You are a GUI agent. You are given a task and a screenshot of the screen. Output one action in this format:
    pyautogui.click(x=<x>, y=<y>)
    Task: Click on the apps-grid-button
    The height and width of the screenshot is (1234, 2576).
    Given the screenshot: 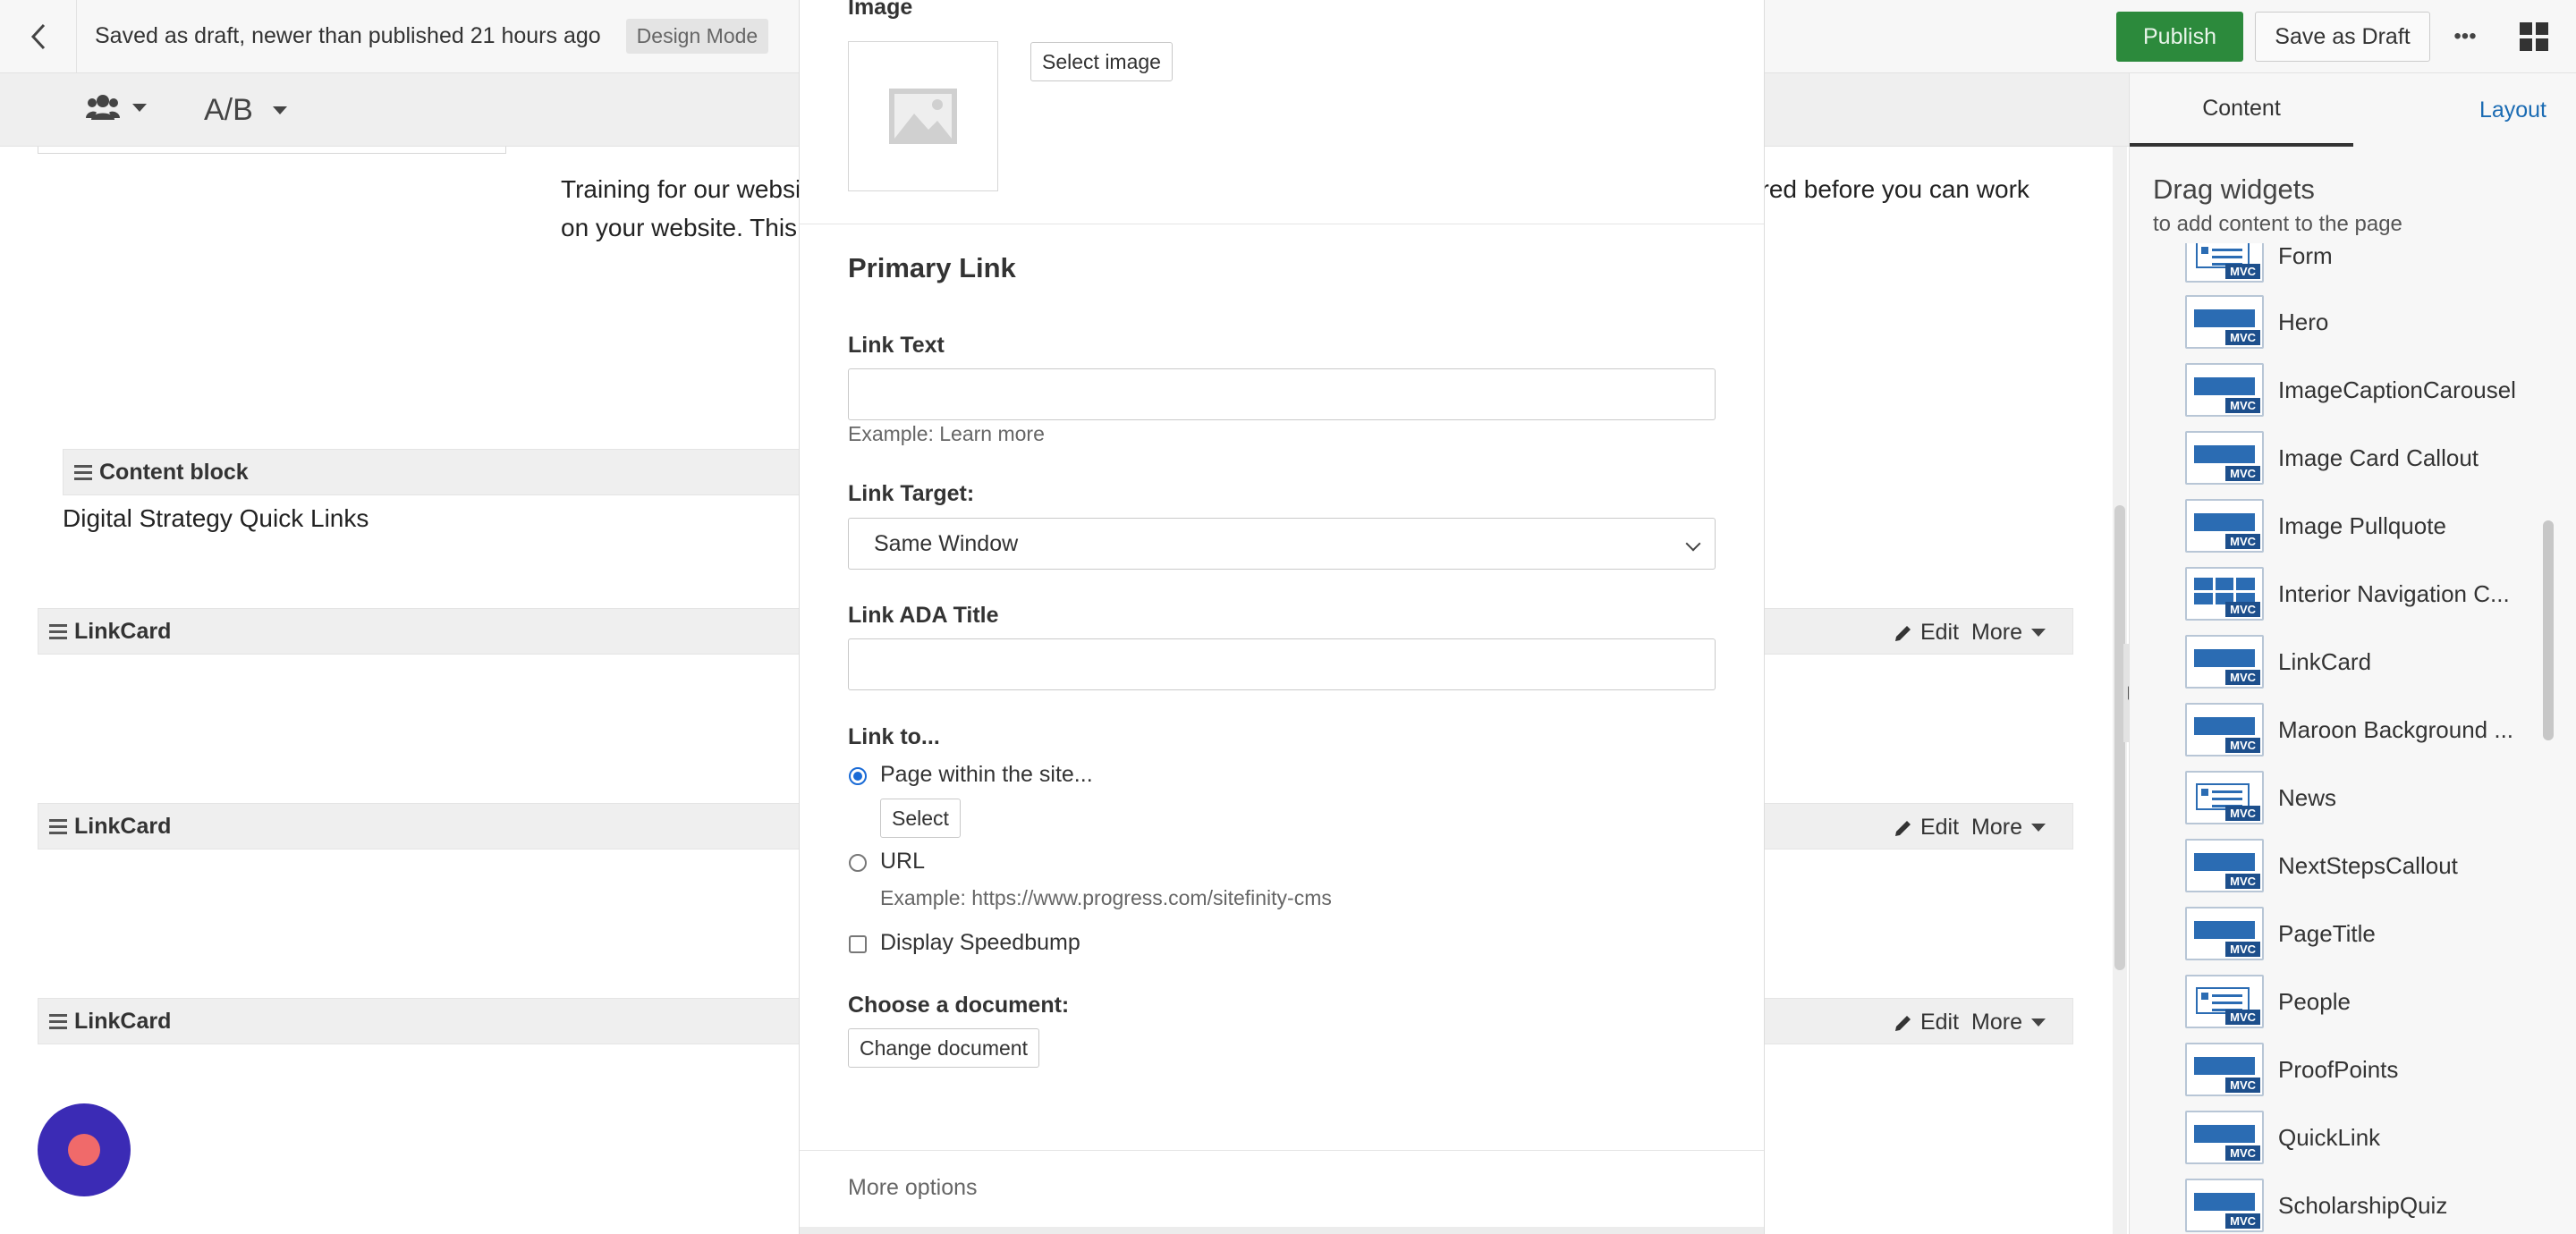 What is the action you would take?
    pyautogui.click(x=2534, y=36)
    